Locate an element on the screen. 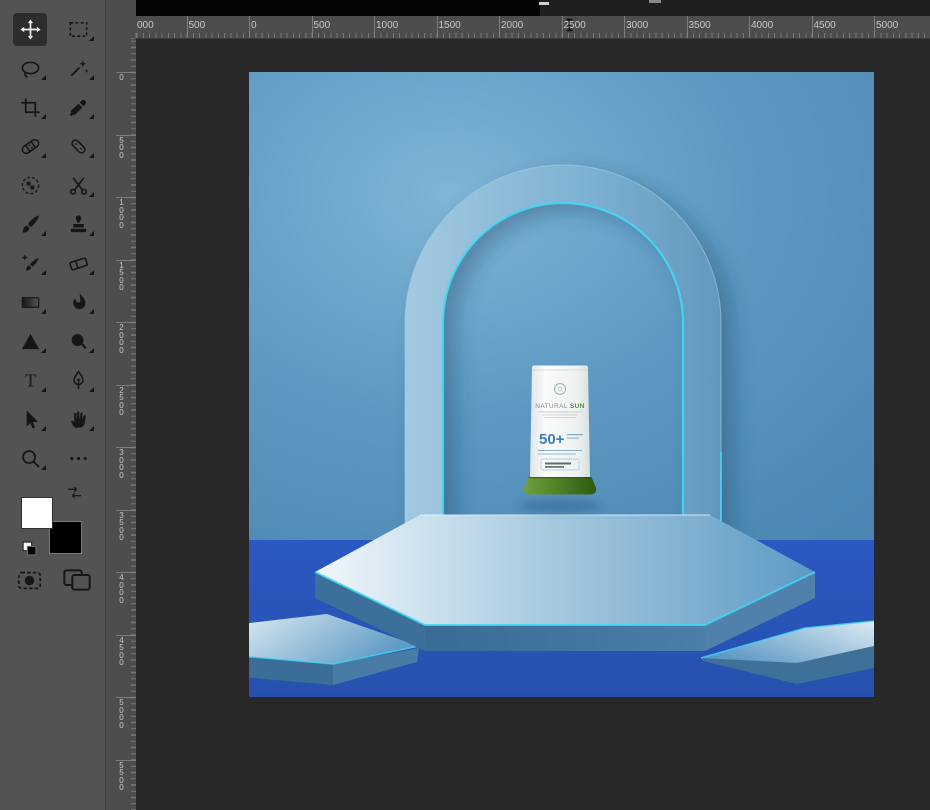 The width and height of the screenshot is (930, 810). hruler-label: 2000 is located at coordinates (512, 25).